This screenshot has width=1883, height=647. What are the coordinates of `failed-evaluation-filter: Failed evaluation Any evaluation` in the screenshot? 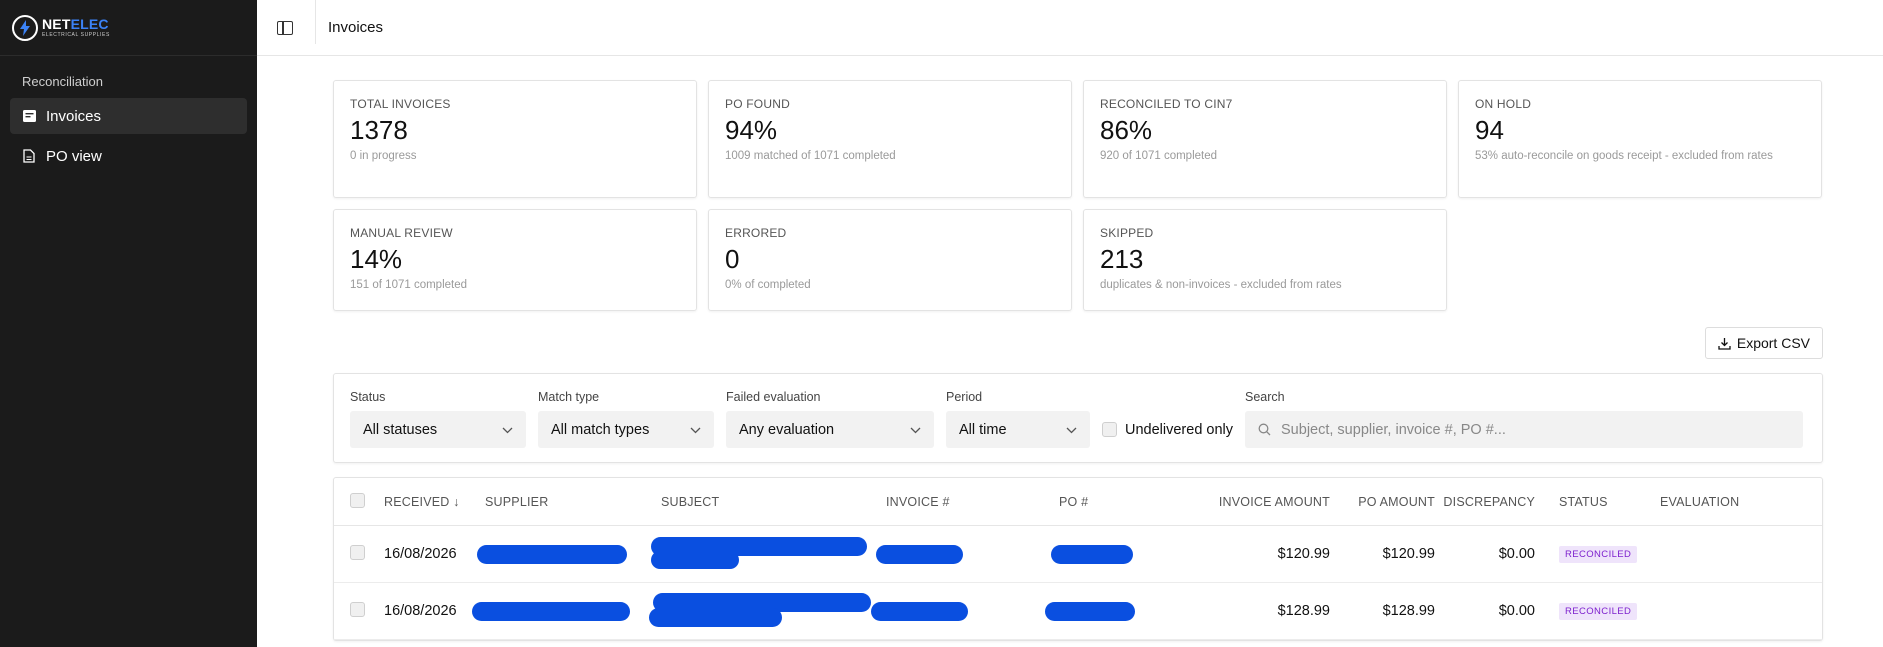 It's located at (830, 419).